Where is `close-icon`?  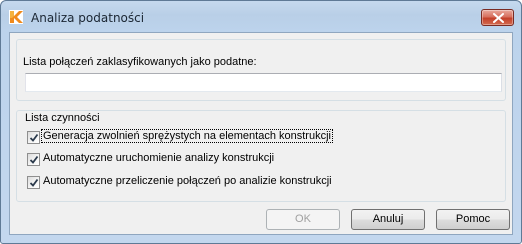
close-icon is located at coordinates (498, 18).